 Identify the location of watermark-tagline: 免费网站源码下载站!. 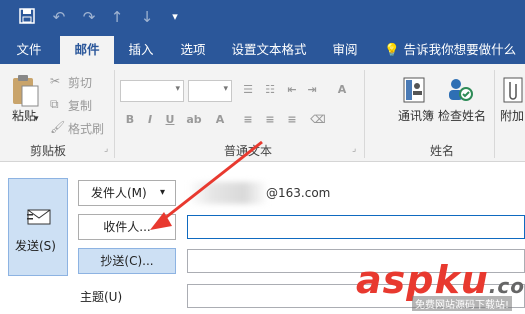
(462, 303).